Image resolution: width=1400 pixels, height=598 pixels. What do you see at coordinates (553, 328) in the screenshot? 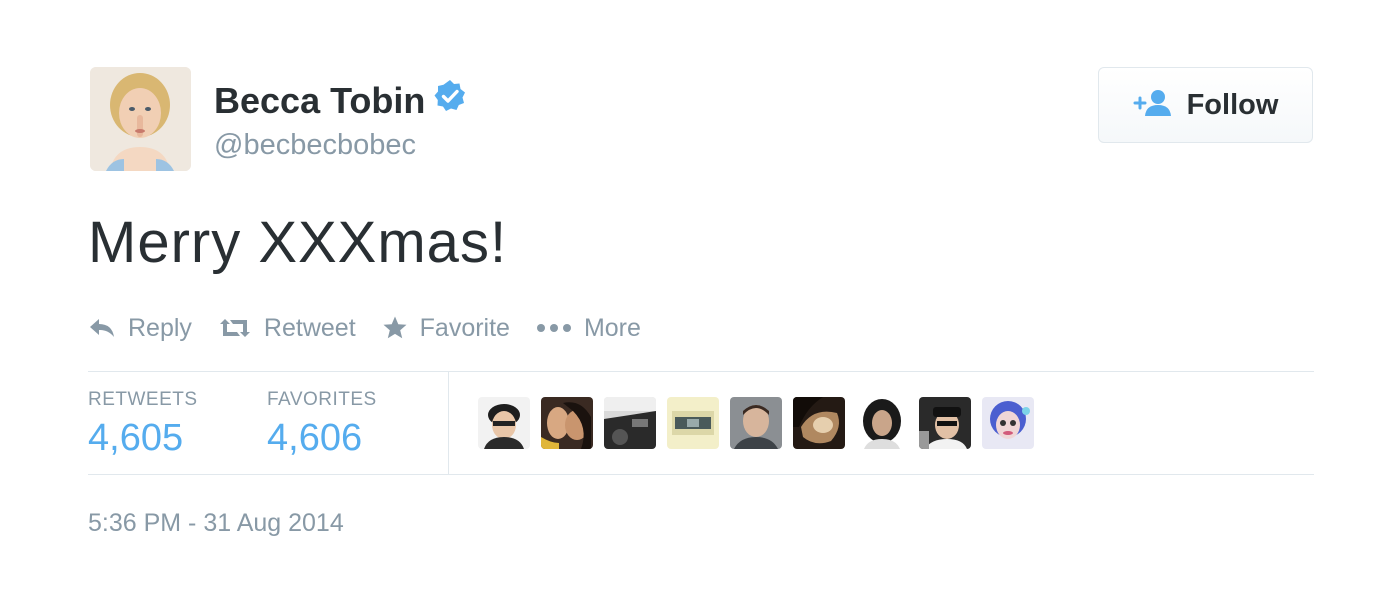
I see `more-dots-icon` at bounding box center [553, 328].